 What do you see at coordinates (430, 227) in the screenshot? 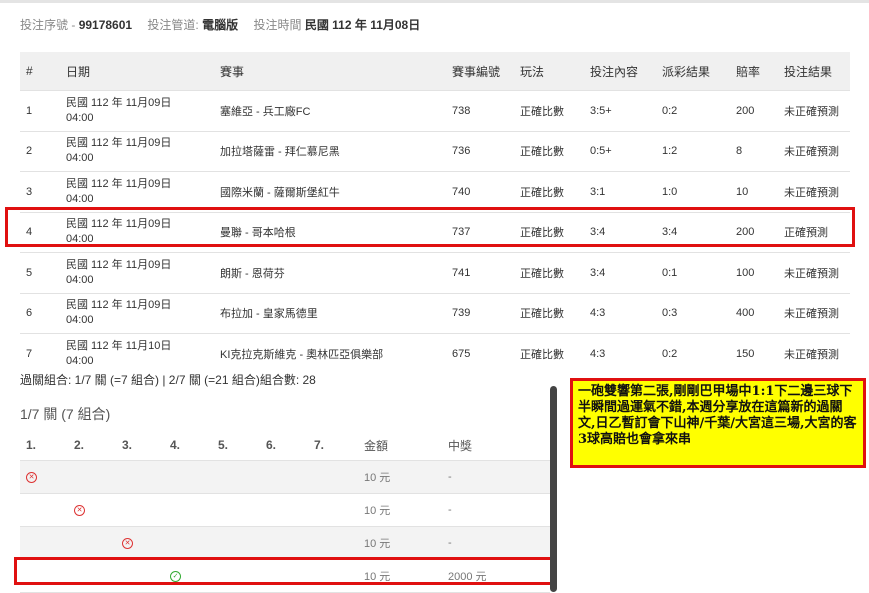
I see `winning-row-highlight` at bounding box center [430, 227].